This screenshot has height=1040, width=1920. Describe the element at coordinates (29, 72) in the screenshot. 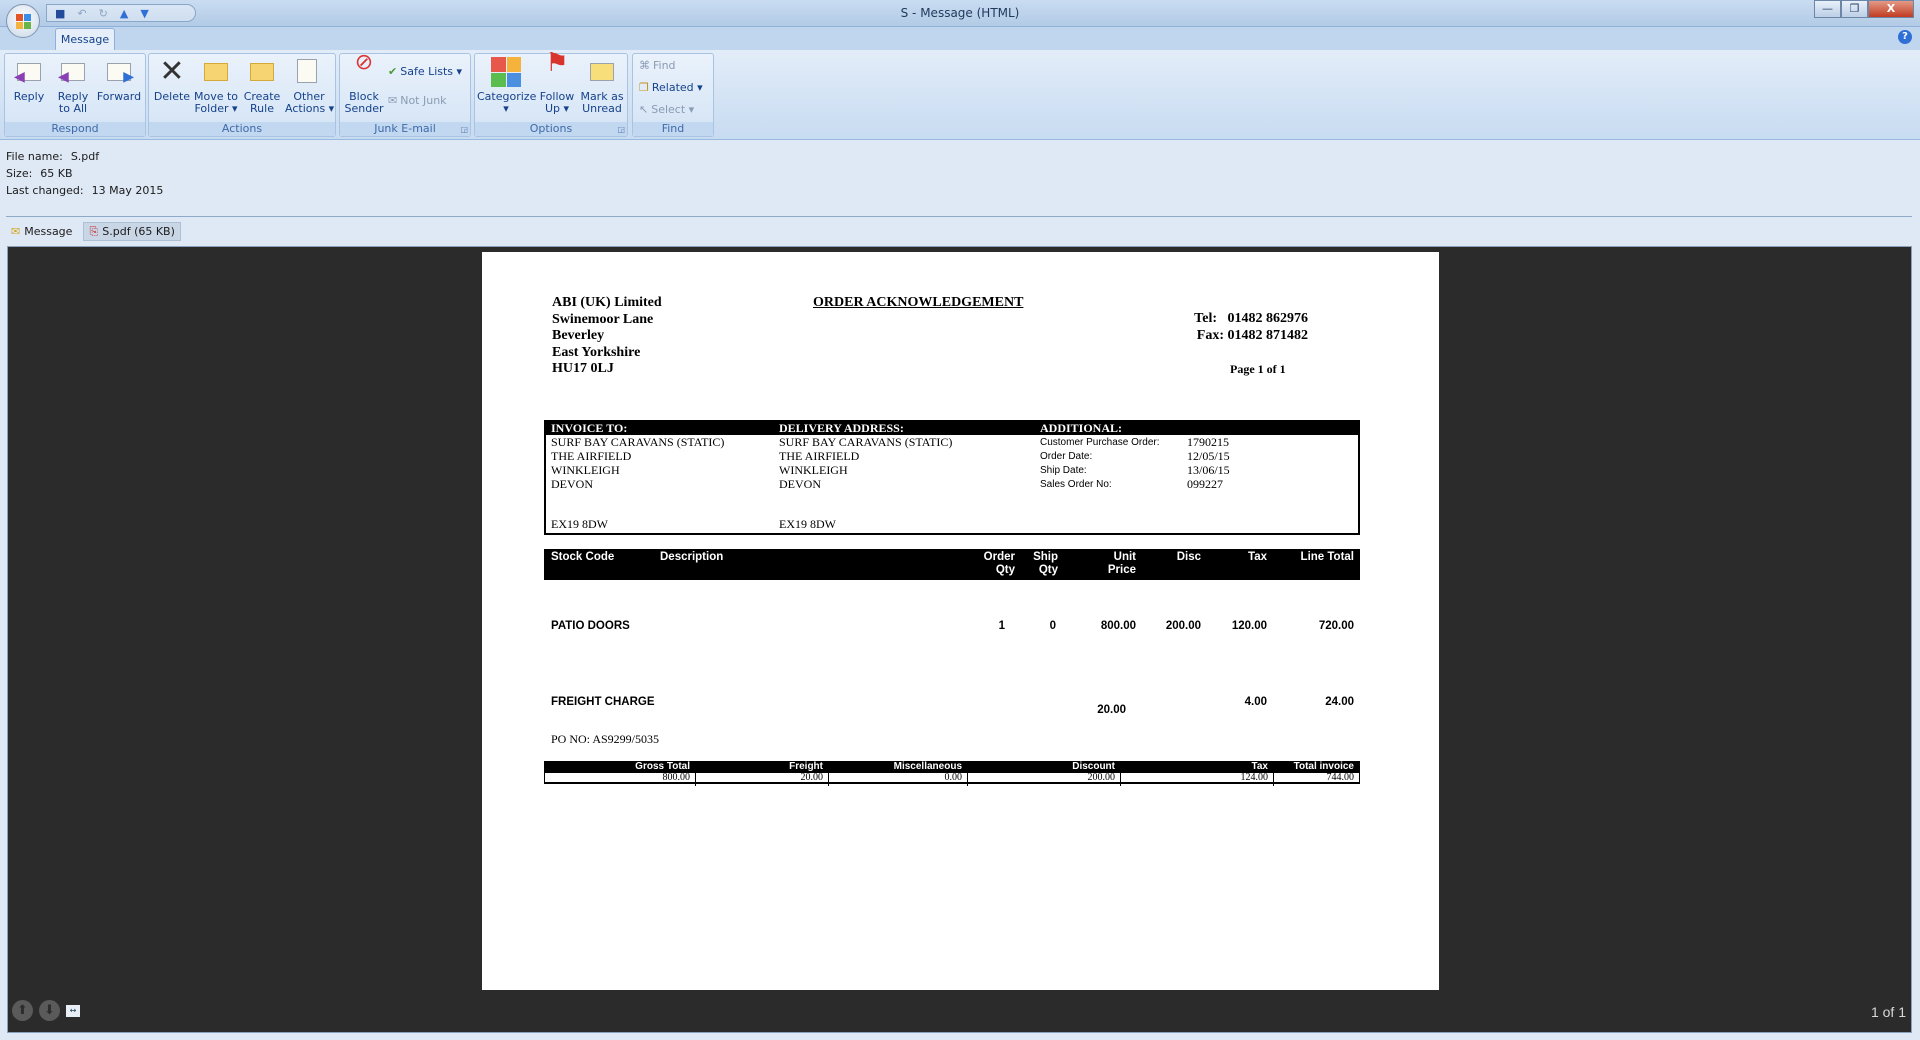

I see `reply-icon: ◀` at that location.